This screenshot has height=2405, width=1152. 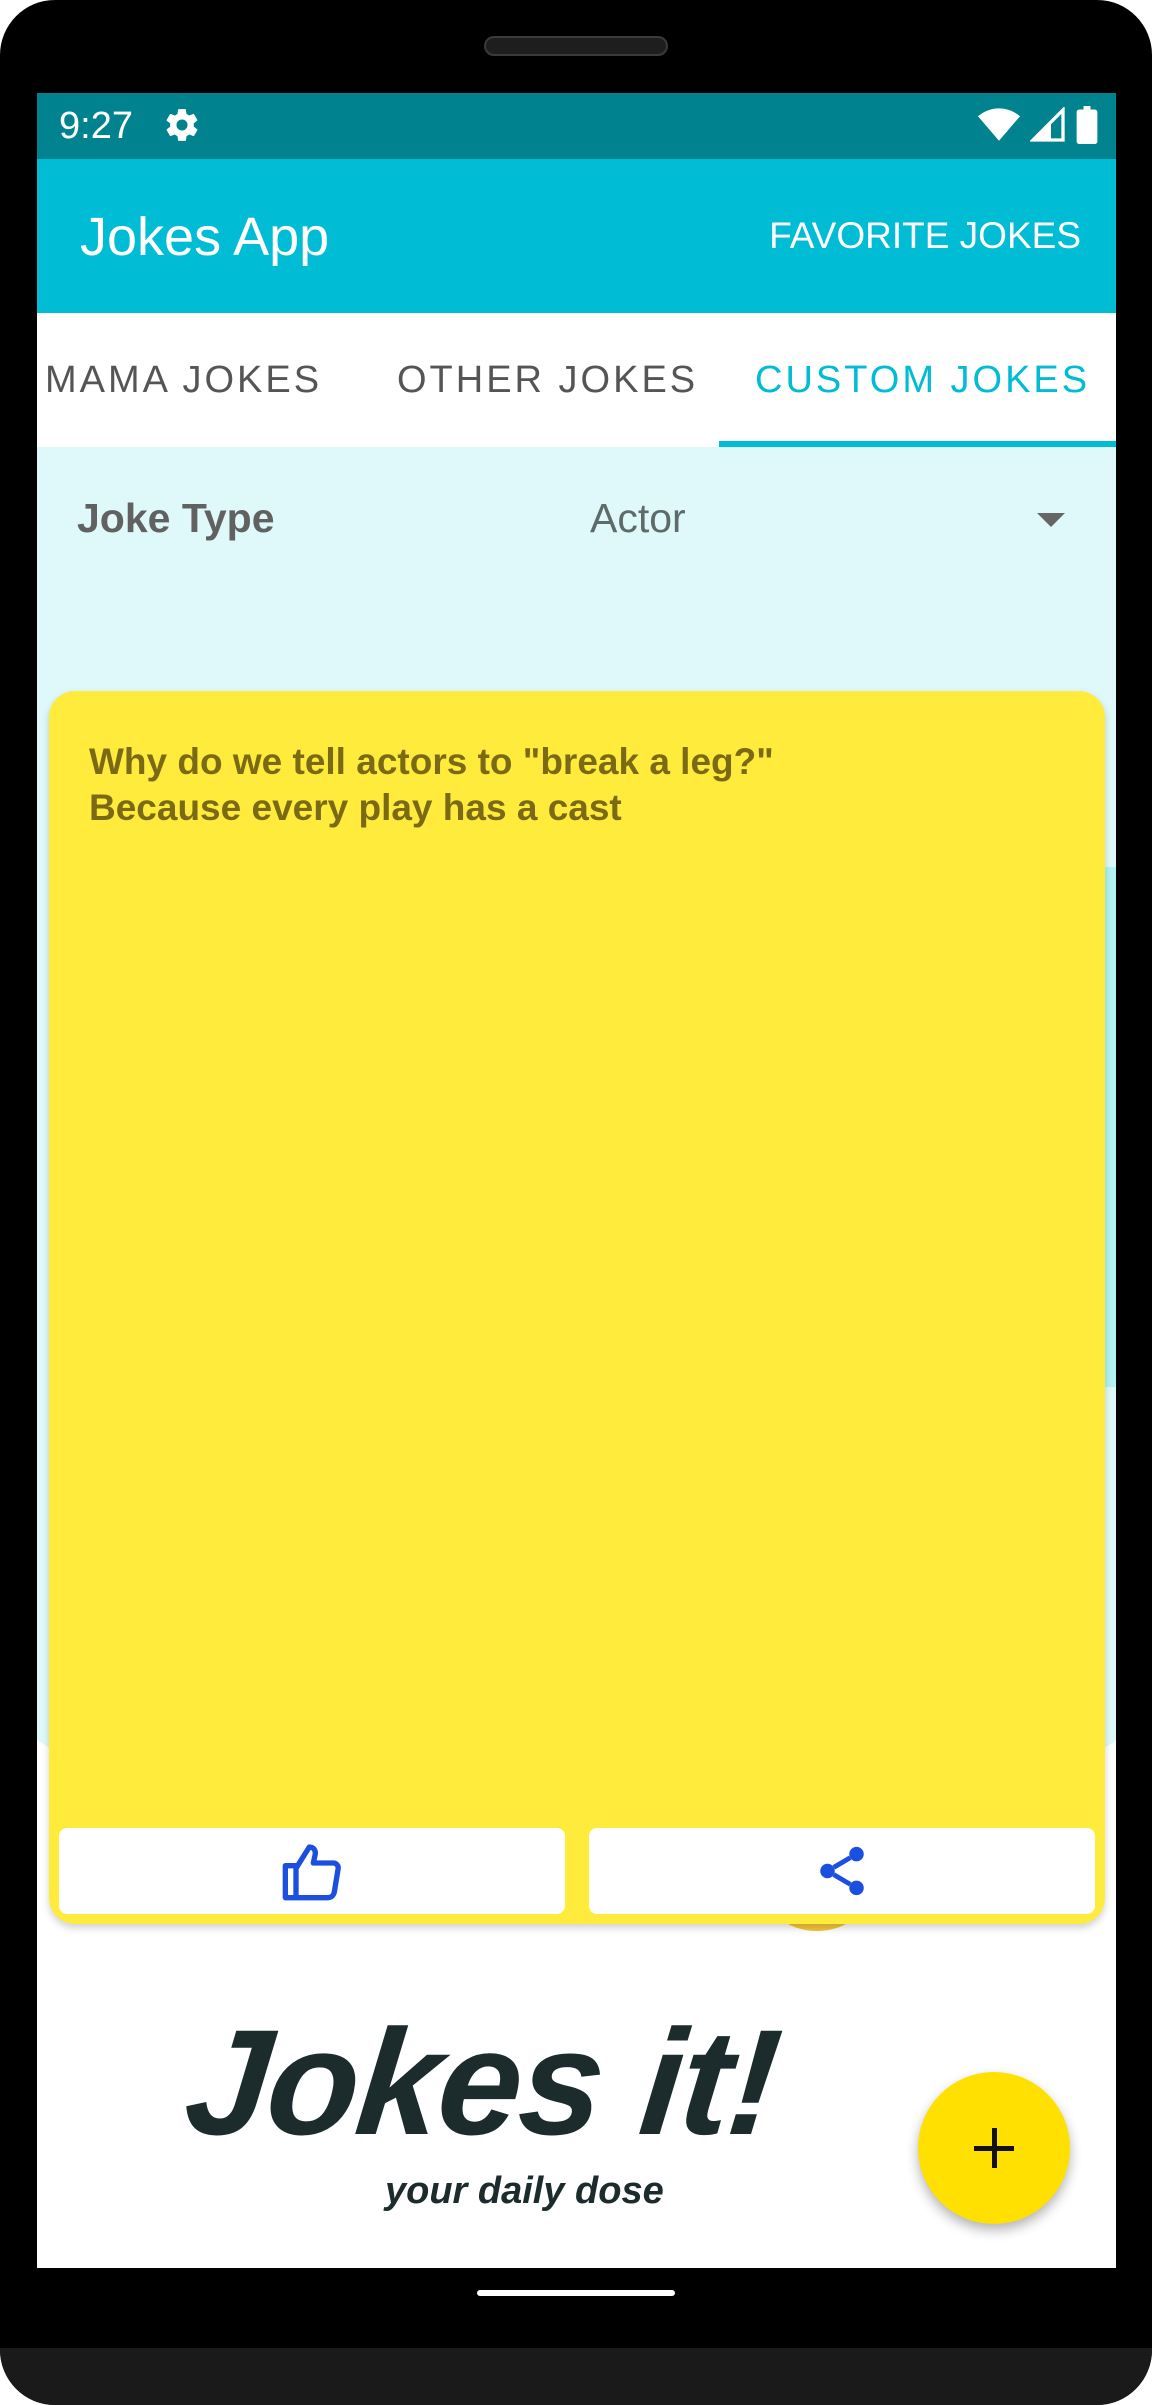 I want to click on tab-bar: MAMA JOKES OTHER JOKES CUSTOM JOKES, so click(x=576, y=380).